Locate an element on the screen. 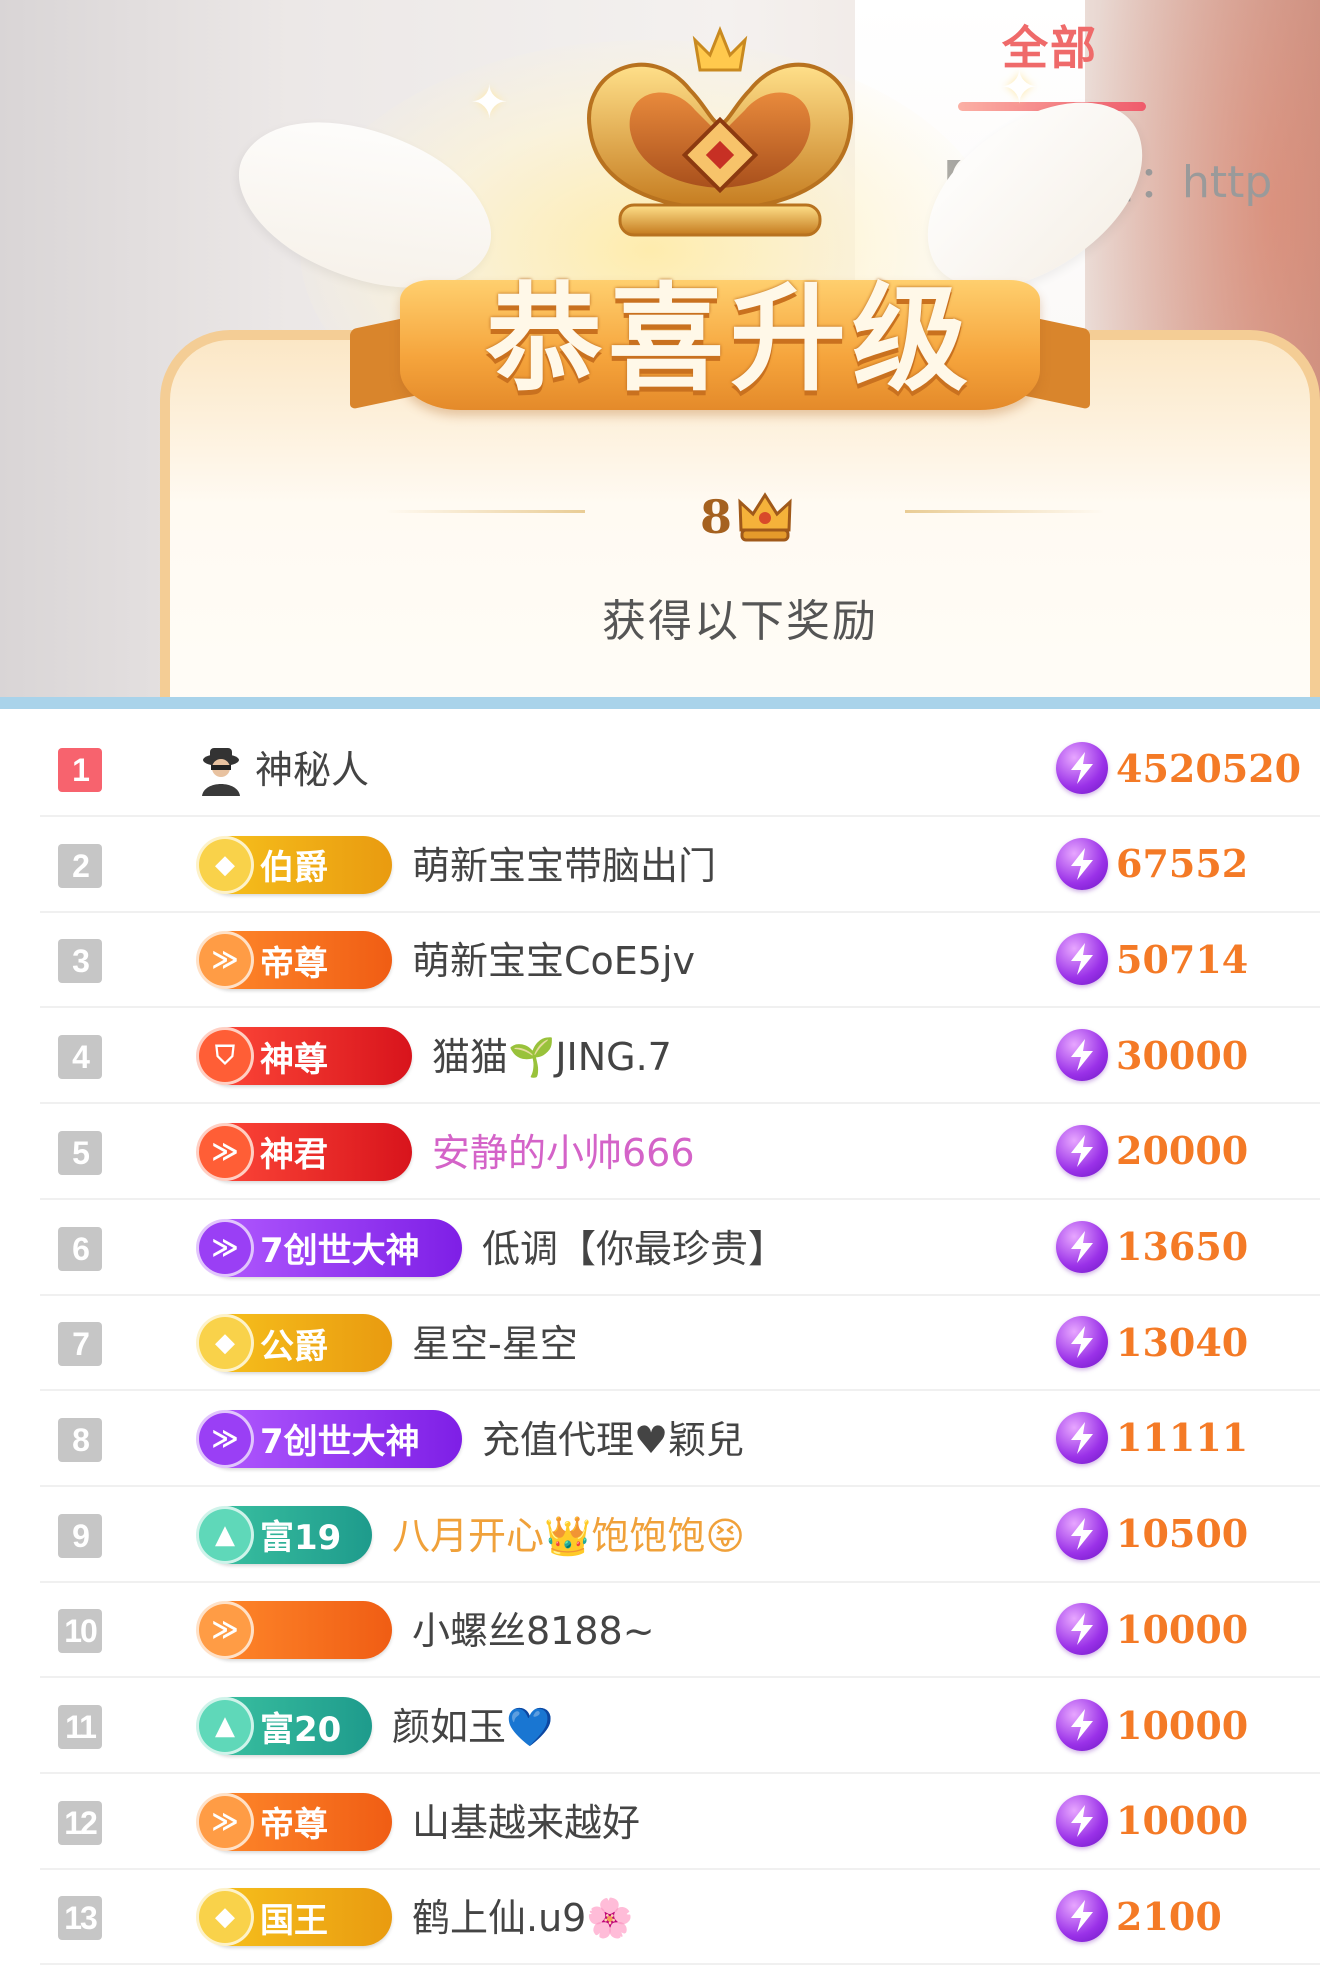 The width and height of the screenshot is (1320, 1965). level-badge: ≫ 神君 is located at coordinates (304, 1151).